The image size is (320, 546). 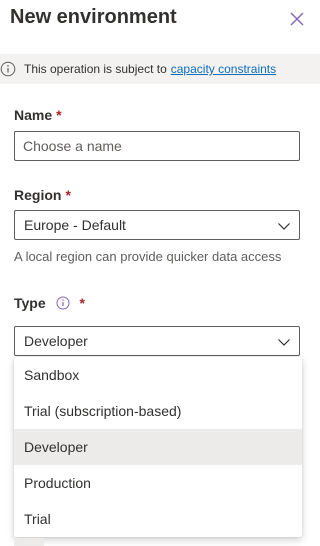 What do you see at coordinates (75, 225) in the screenshot?
I see `region-selected-value: Europe - Default` at bounding box center [75, 225].